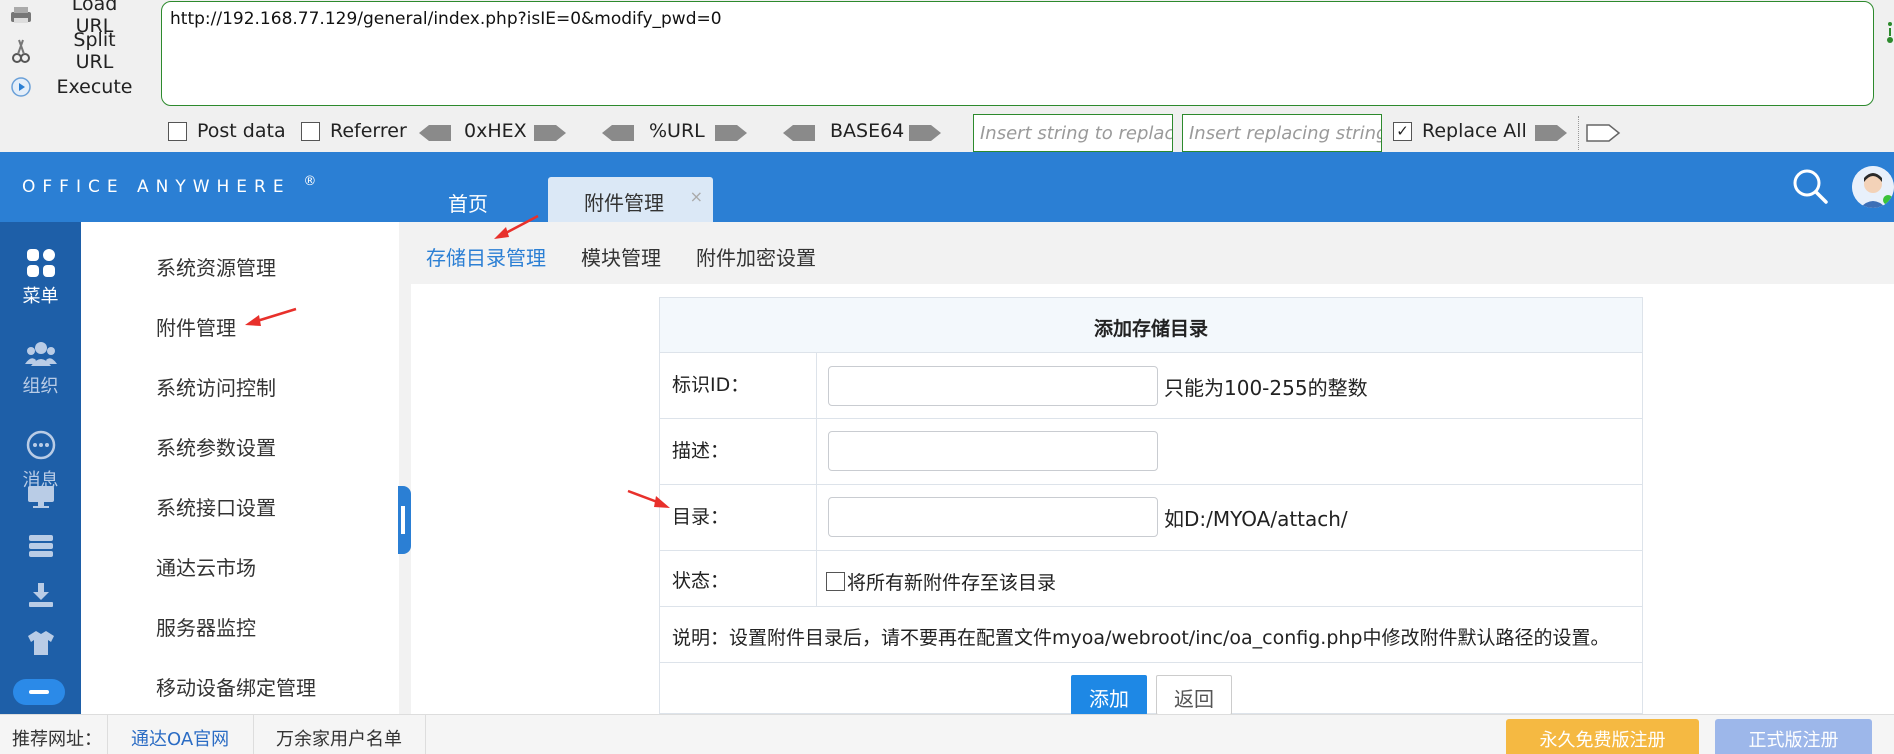 The image size is (1894, 754). I want to click on replace-next-arrow-icon, so click(1603, 133).